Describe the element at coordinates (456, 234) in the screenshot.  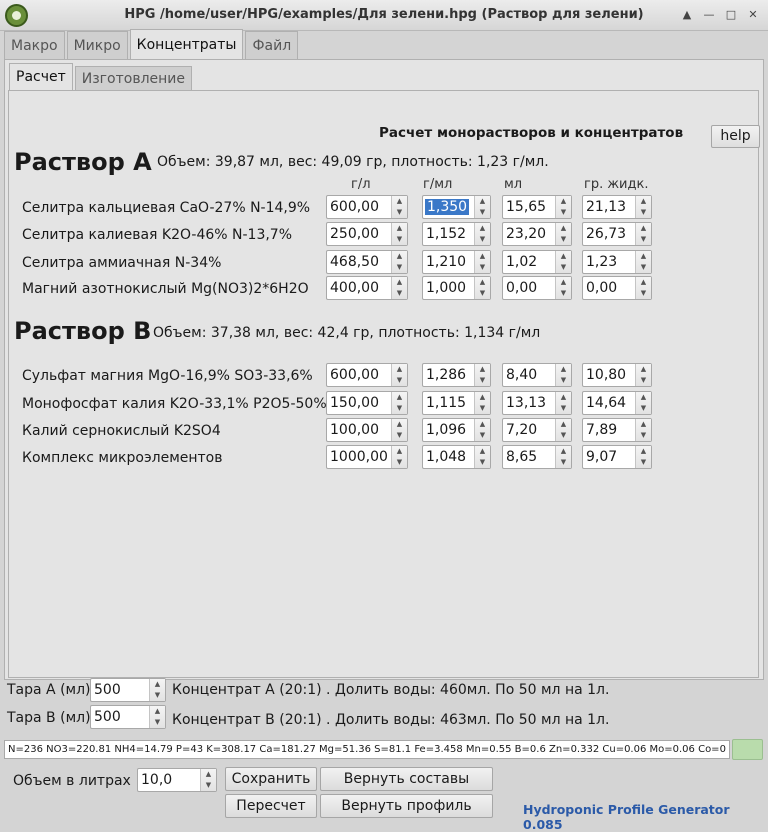
I see `gml-spinbox: 1,152 ▲ ▼` at that location.